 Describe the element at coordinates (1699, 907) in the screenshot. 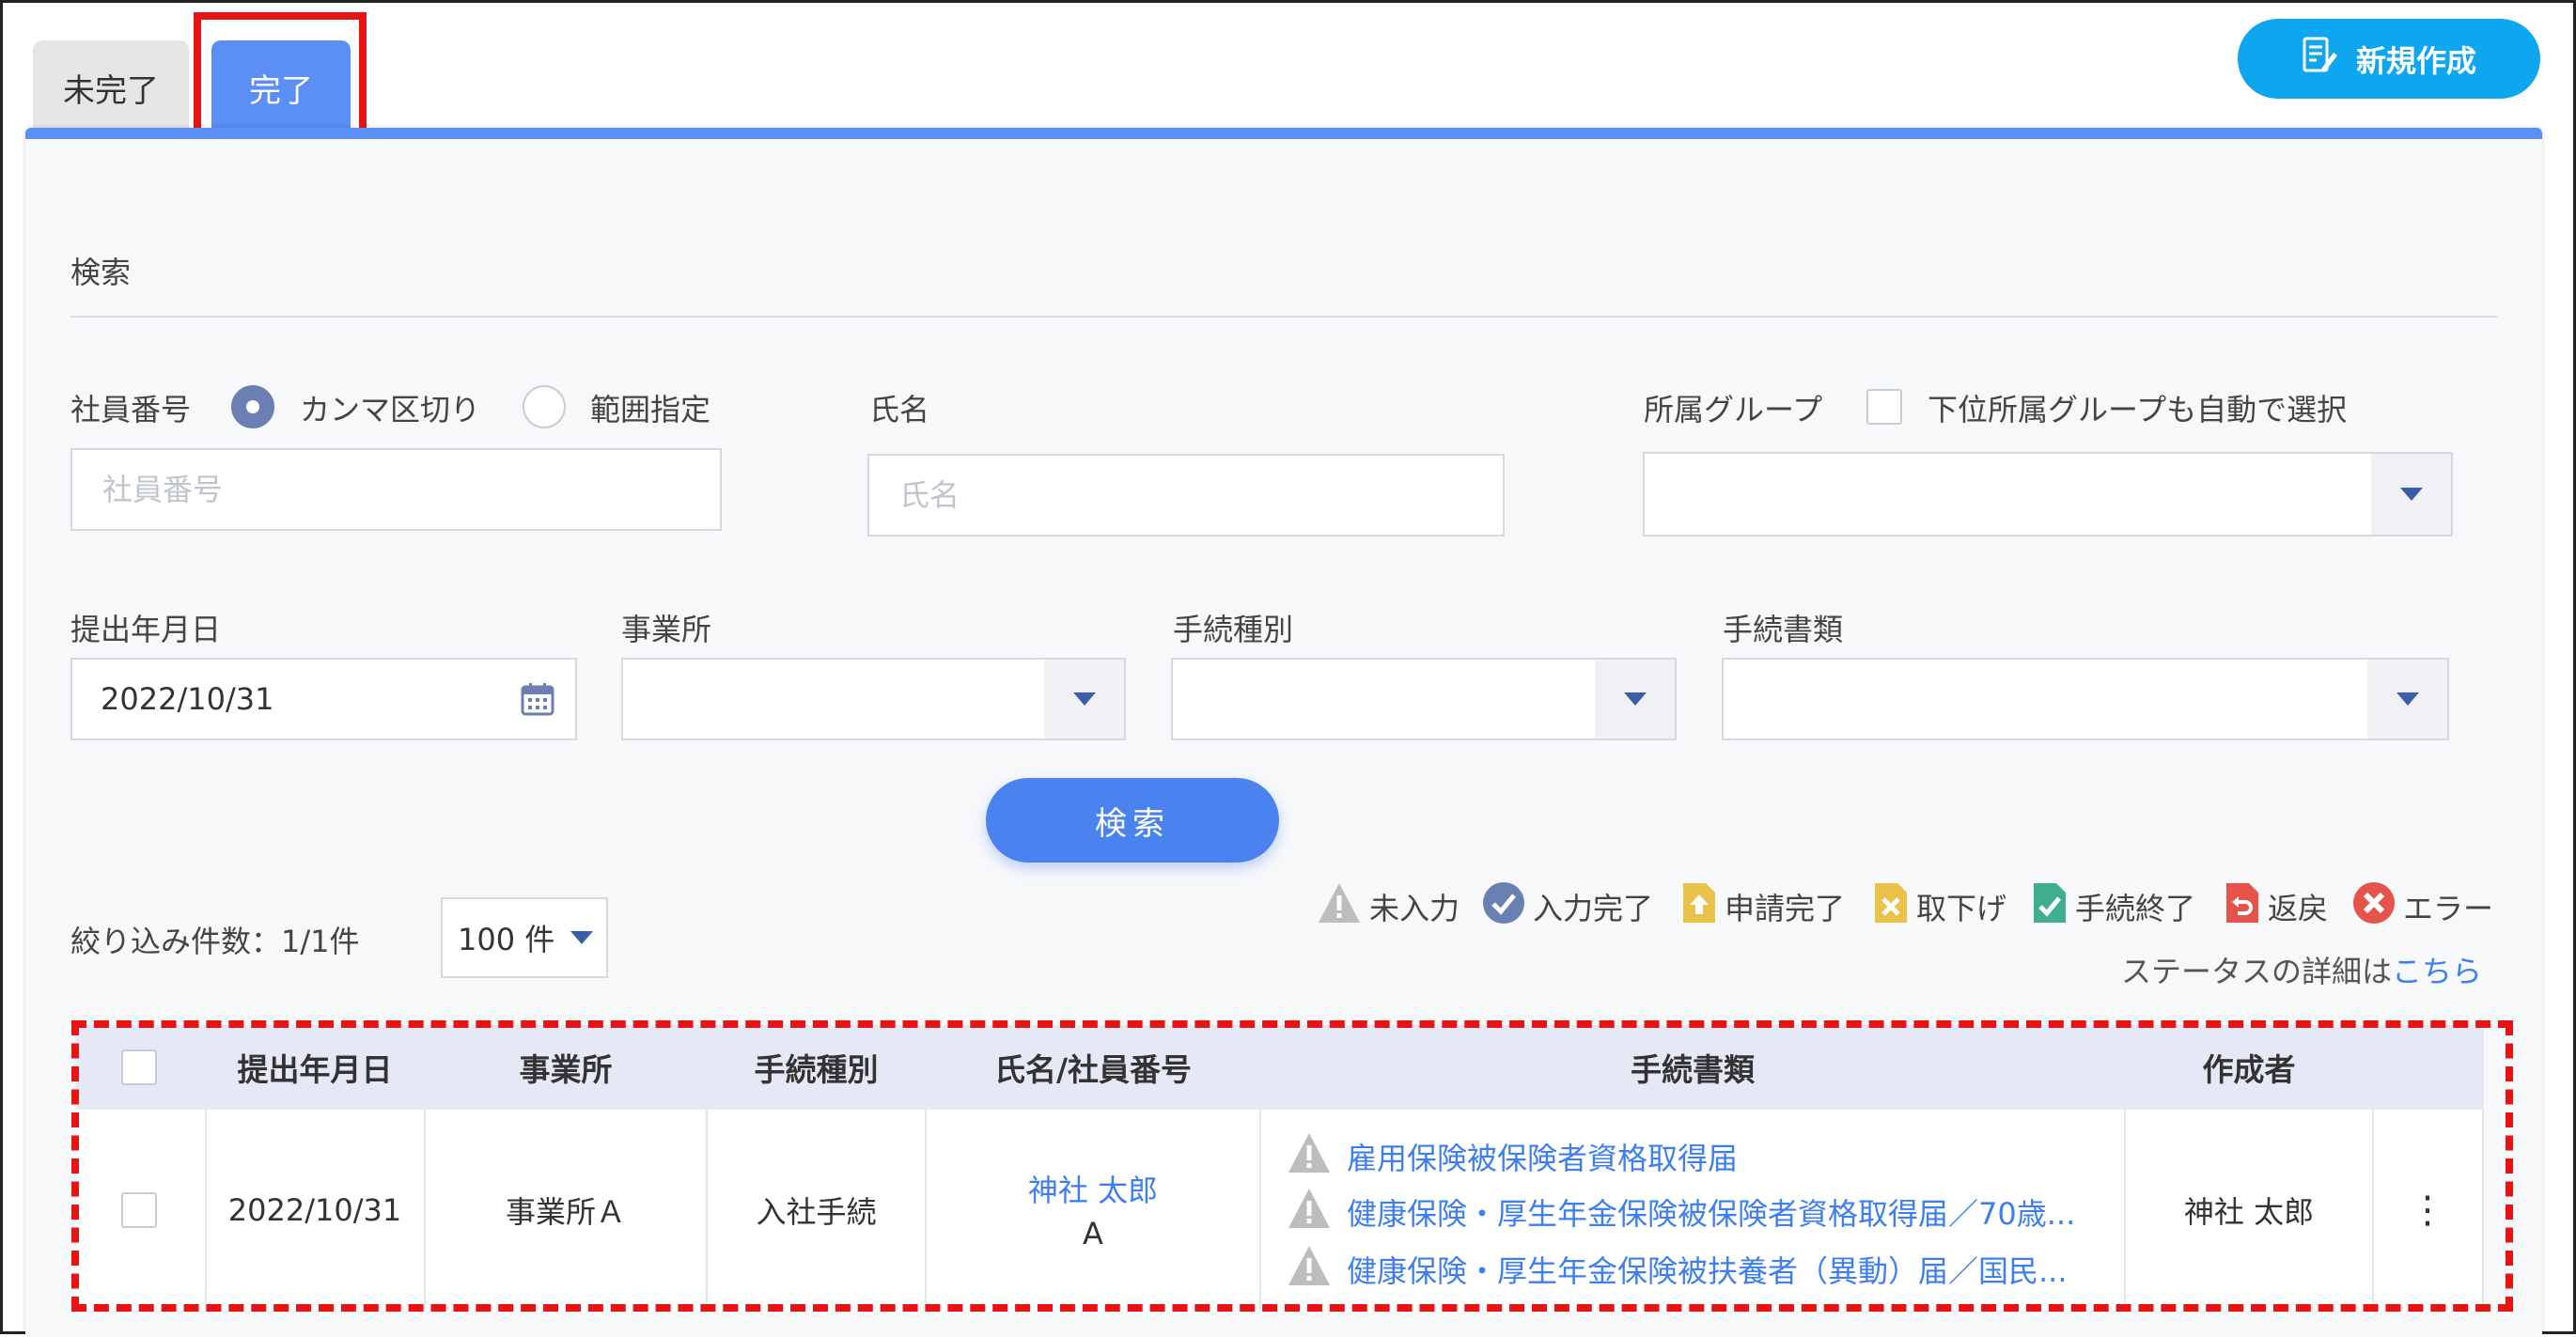

I see `upload-doc-icon` at that location.